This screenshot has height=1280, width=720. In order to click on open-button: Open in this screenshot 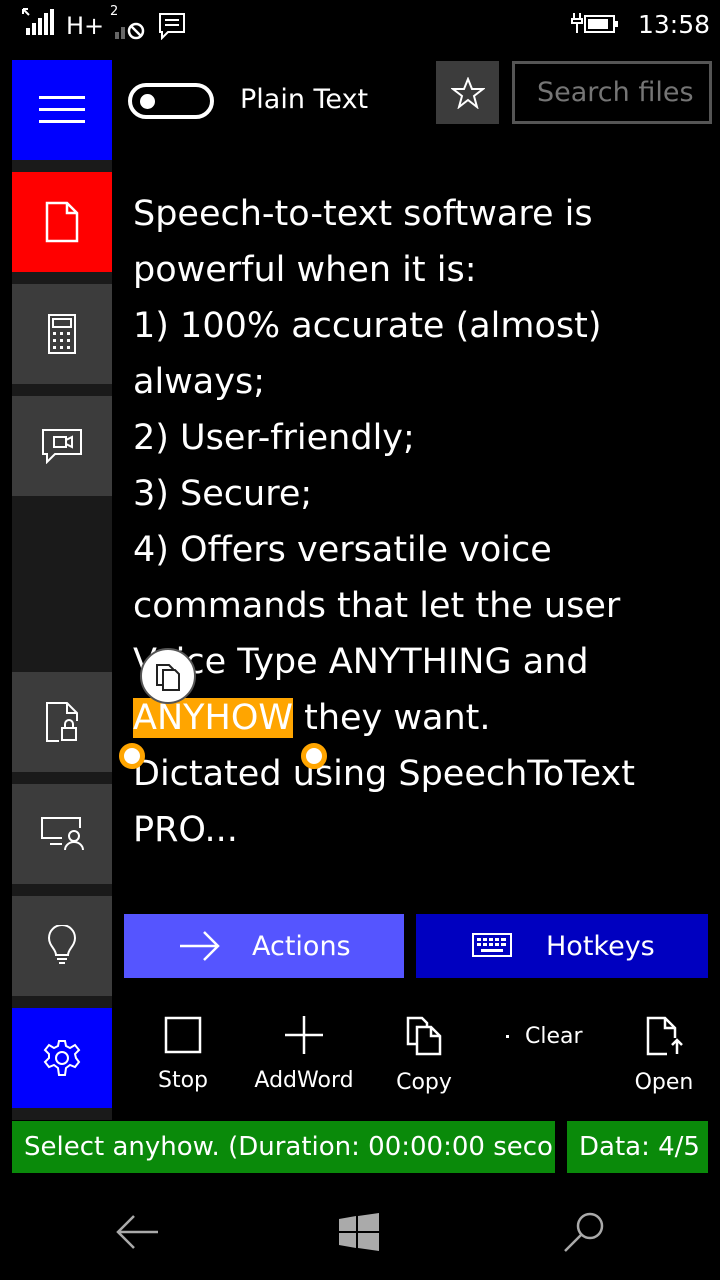, I will do `click(664, 1055)`.